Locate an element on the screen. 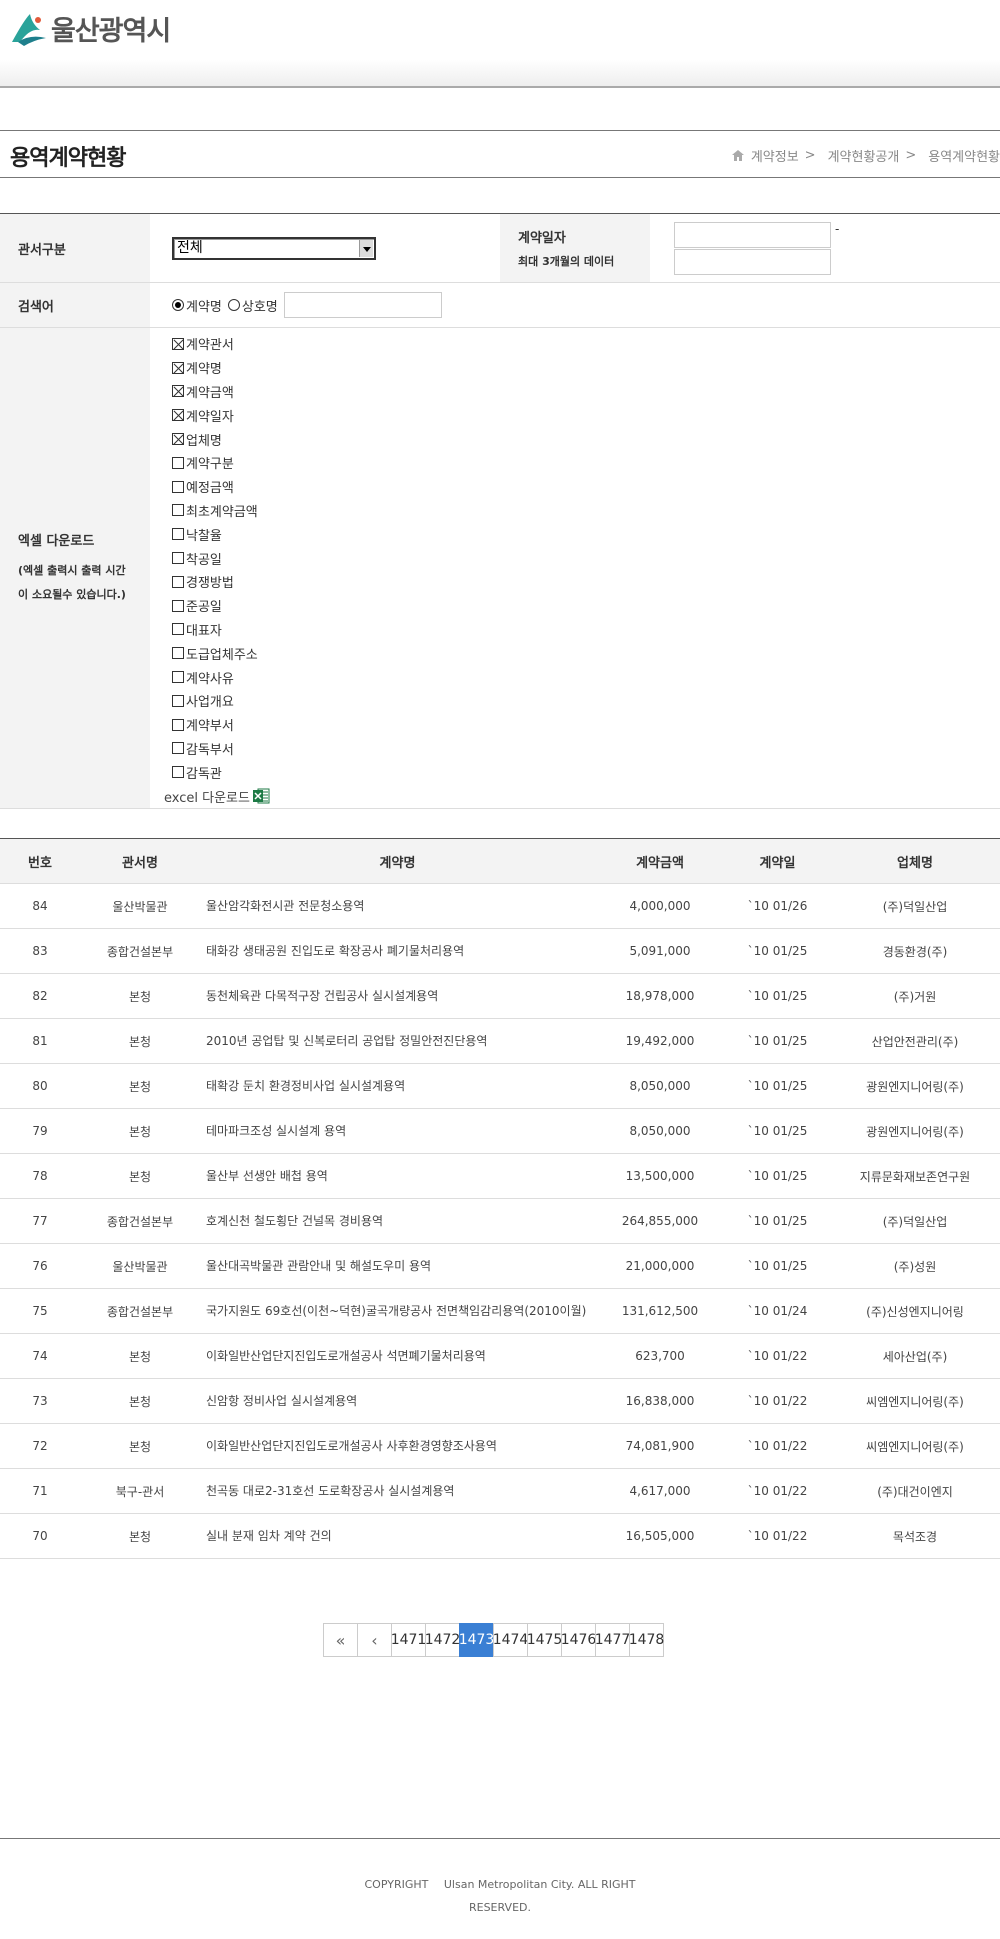 The height and width of the screenshot is (1939, 1000). excel-field-item: 낙찰율 is located at coordinates (221, 534).